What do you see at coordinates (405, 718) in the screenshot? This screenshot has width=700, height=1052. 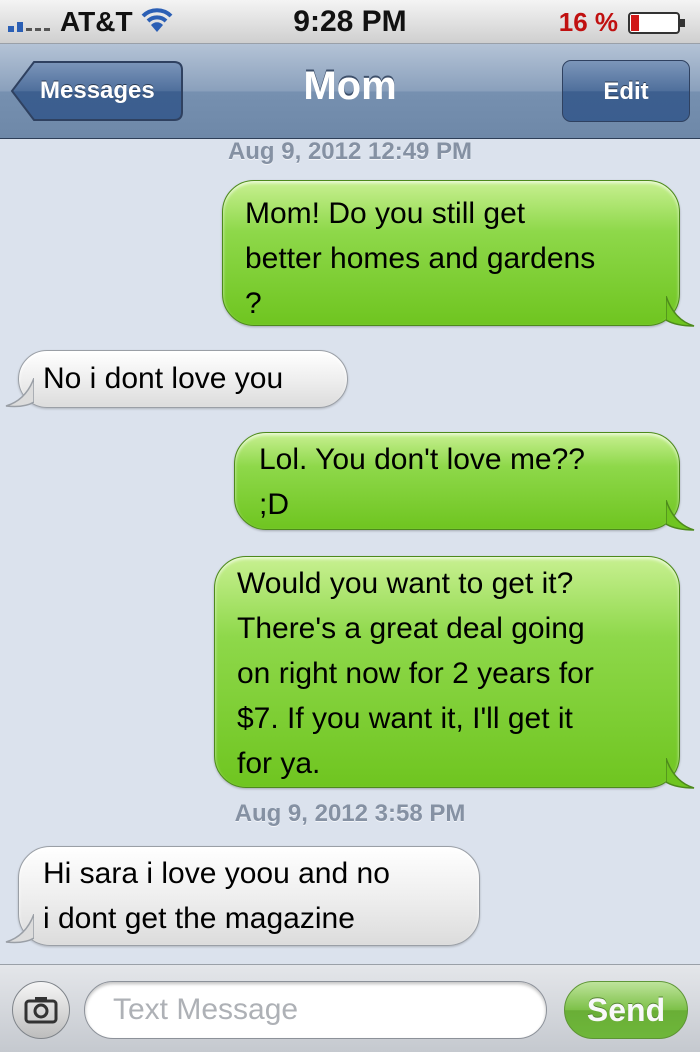 I see `message-line: $7. If you want it, I'll get it` at bounding box center [405, 718].